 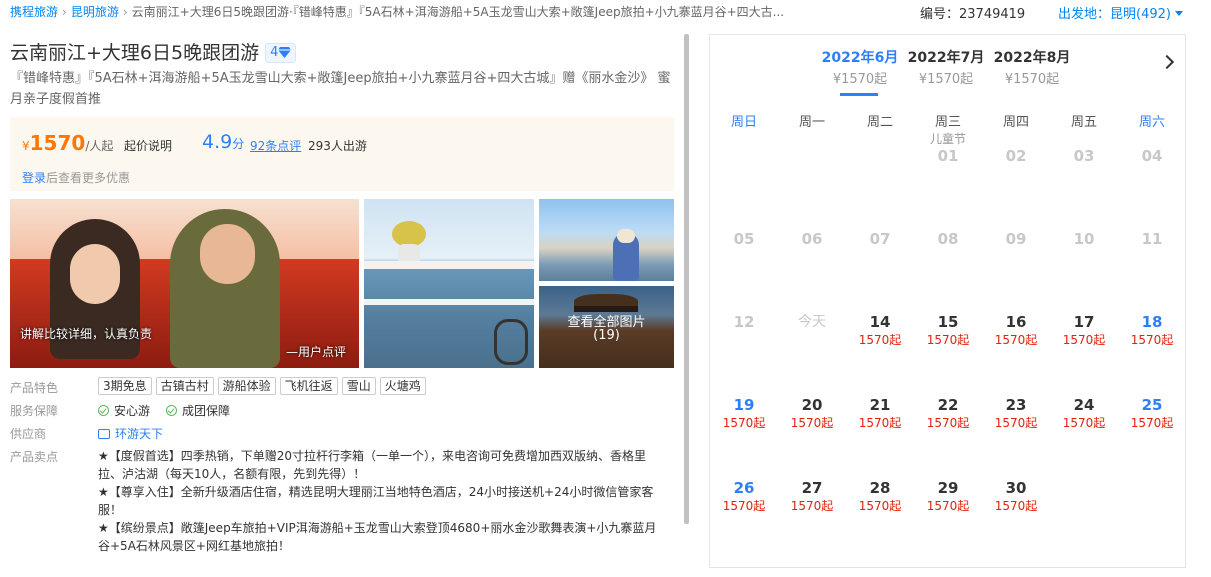 What do you see at coordinates (606, 335) in the screenshot?
I see `image-count: (19)` at bounding box center [606, 335].